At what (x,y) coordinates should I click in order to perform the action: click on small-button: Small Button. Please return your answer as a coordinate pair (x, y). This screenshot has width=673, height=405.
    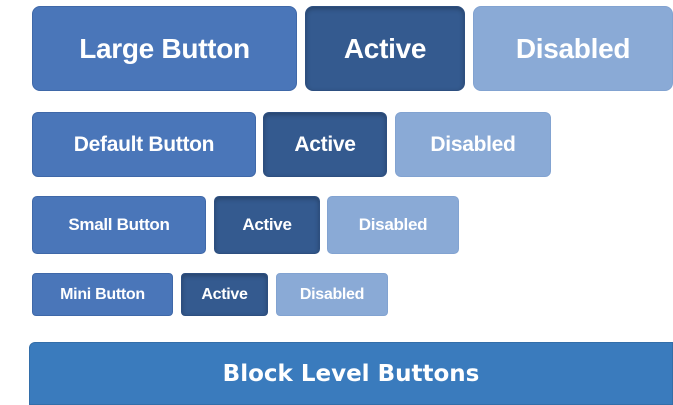
    Looking at the image, I should click on (119, 225).